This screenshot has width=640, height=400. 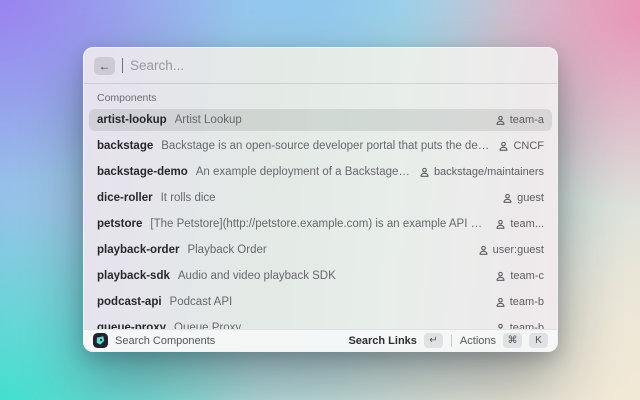 I want to click on command-key-badge: ⌘, so click(x=512, y=340).